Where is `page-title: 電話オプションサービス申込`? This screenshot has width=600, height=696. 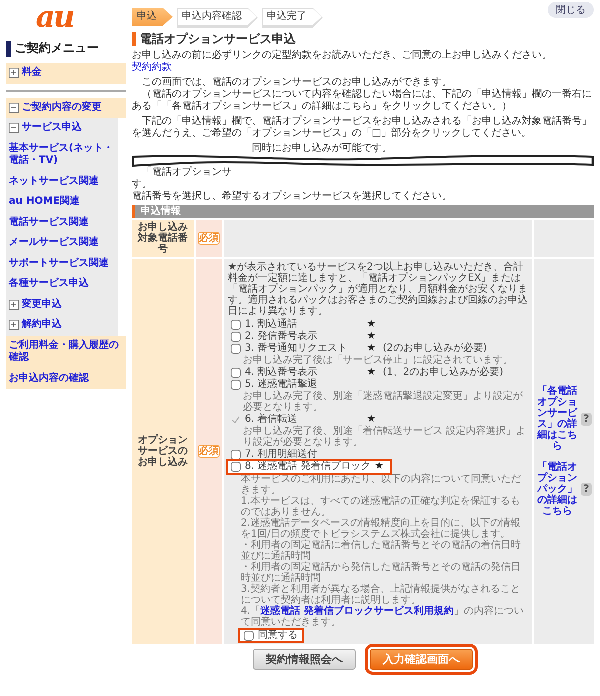
page-title: 電話オプションサービス申込 is located at coordinates (218, 39).